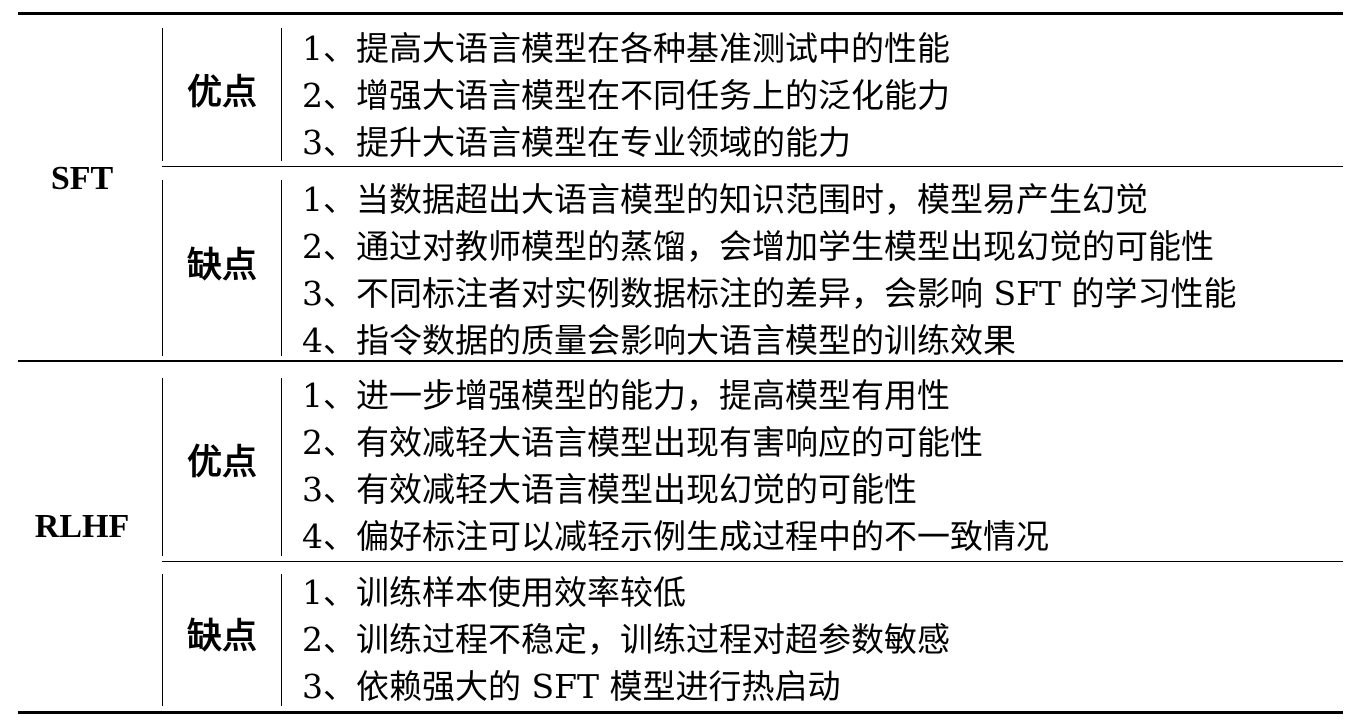 The image size is (1362, 728). Describe the element at coordinates (609, 489) in the screenshot. I see `list-item: 3、有效减轻大语言模型出现幻觉的可能性` at that location.